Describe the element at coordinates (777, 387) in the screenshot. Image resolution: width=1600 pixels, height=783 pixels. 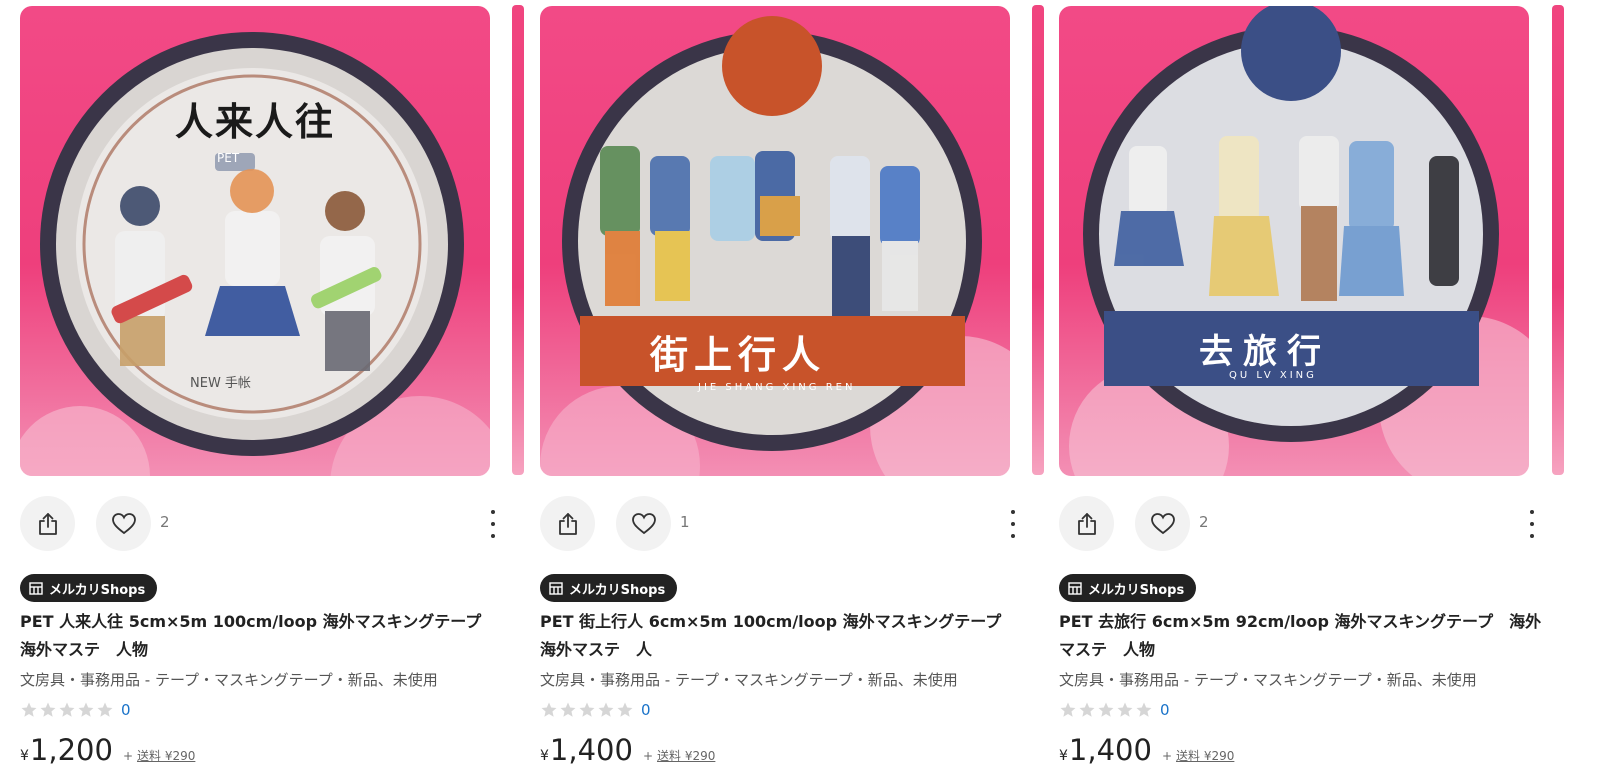
I see `tape-subtitle: JIE SHANG XING REN` at that location.